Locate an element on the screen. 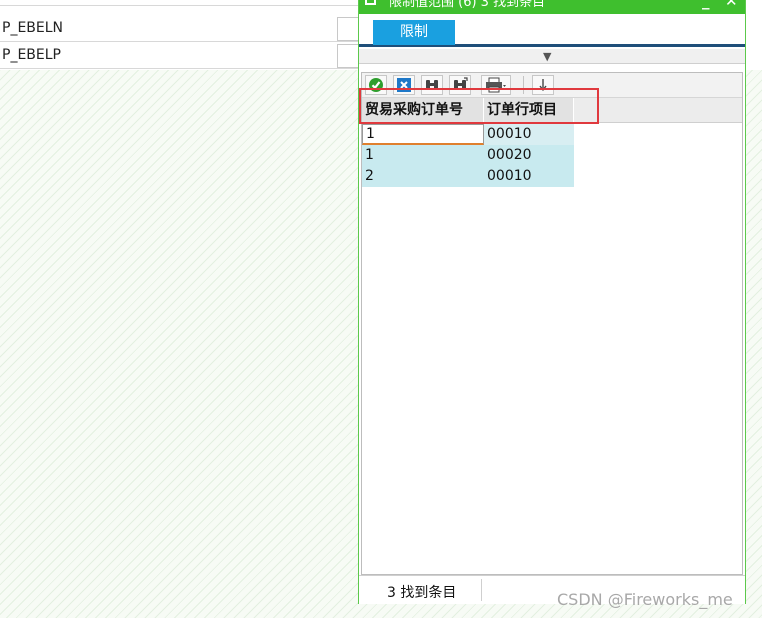  field-label-ebelp: P_EBELP is located at coordinates (31, 55).